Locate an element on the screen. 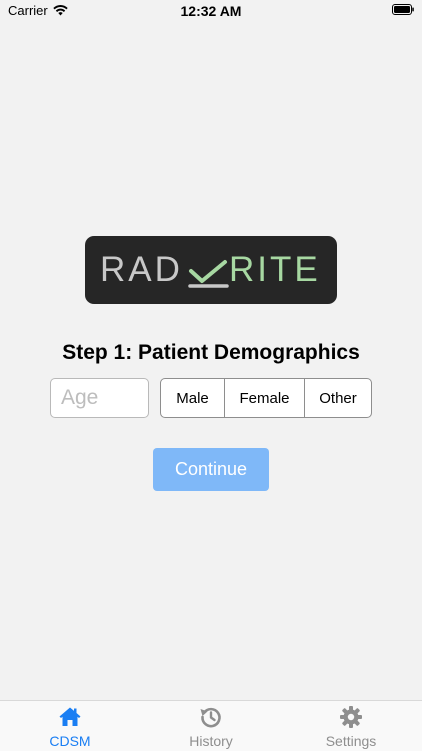 Image resolution: width=422 pixels, height=751 pixels. history-icon is located at coordinates (210, 717).